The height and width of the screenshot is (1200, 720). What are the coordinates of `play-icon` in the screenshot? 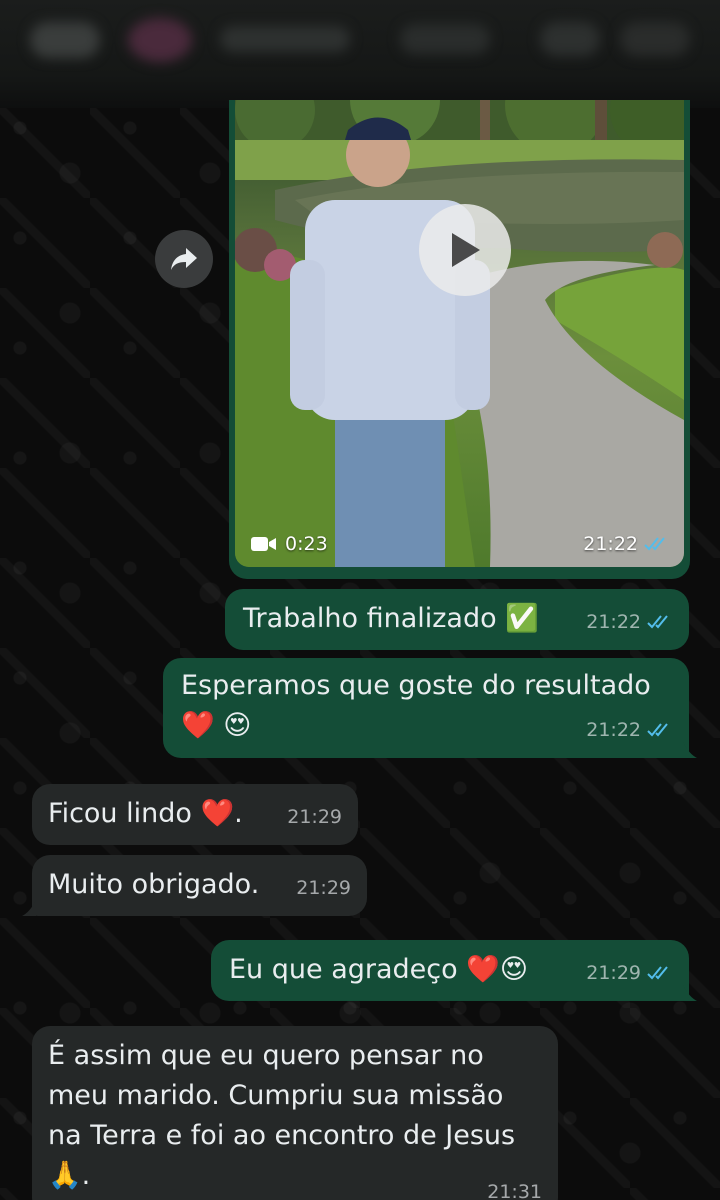 It's located at (466, 250).